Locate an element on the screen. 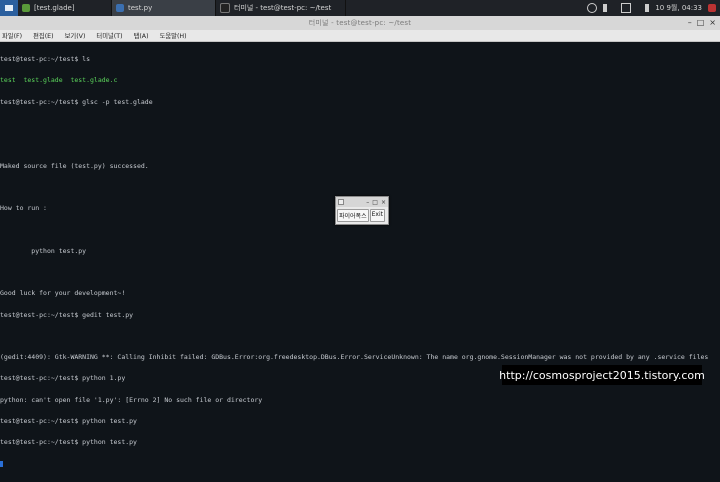 This screenshot has height=482, width=720. taskbar-item-terminal: 터미널 - test@test-pc: ~/test is located at coordinates (281, 8).